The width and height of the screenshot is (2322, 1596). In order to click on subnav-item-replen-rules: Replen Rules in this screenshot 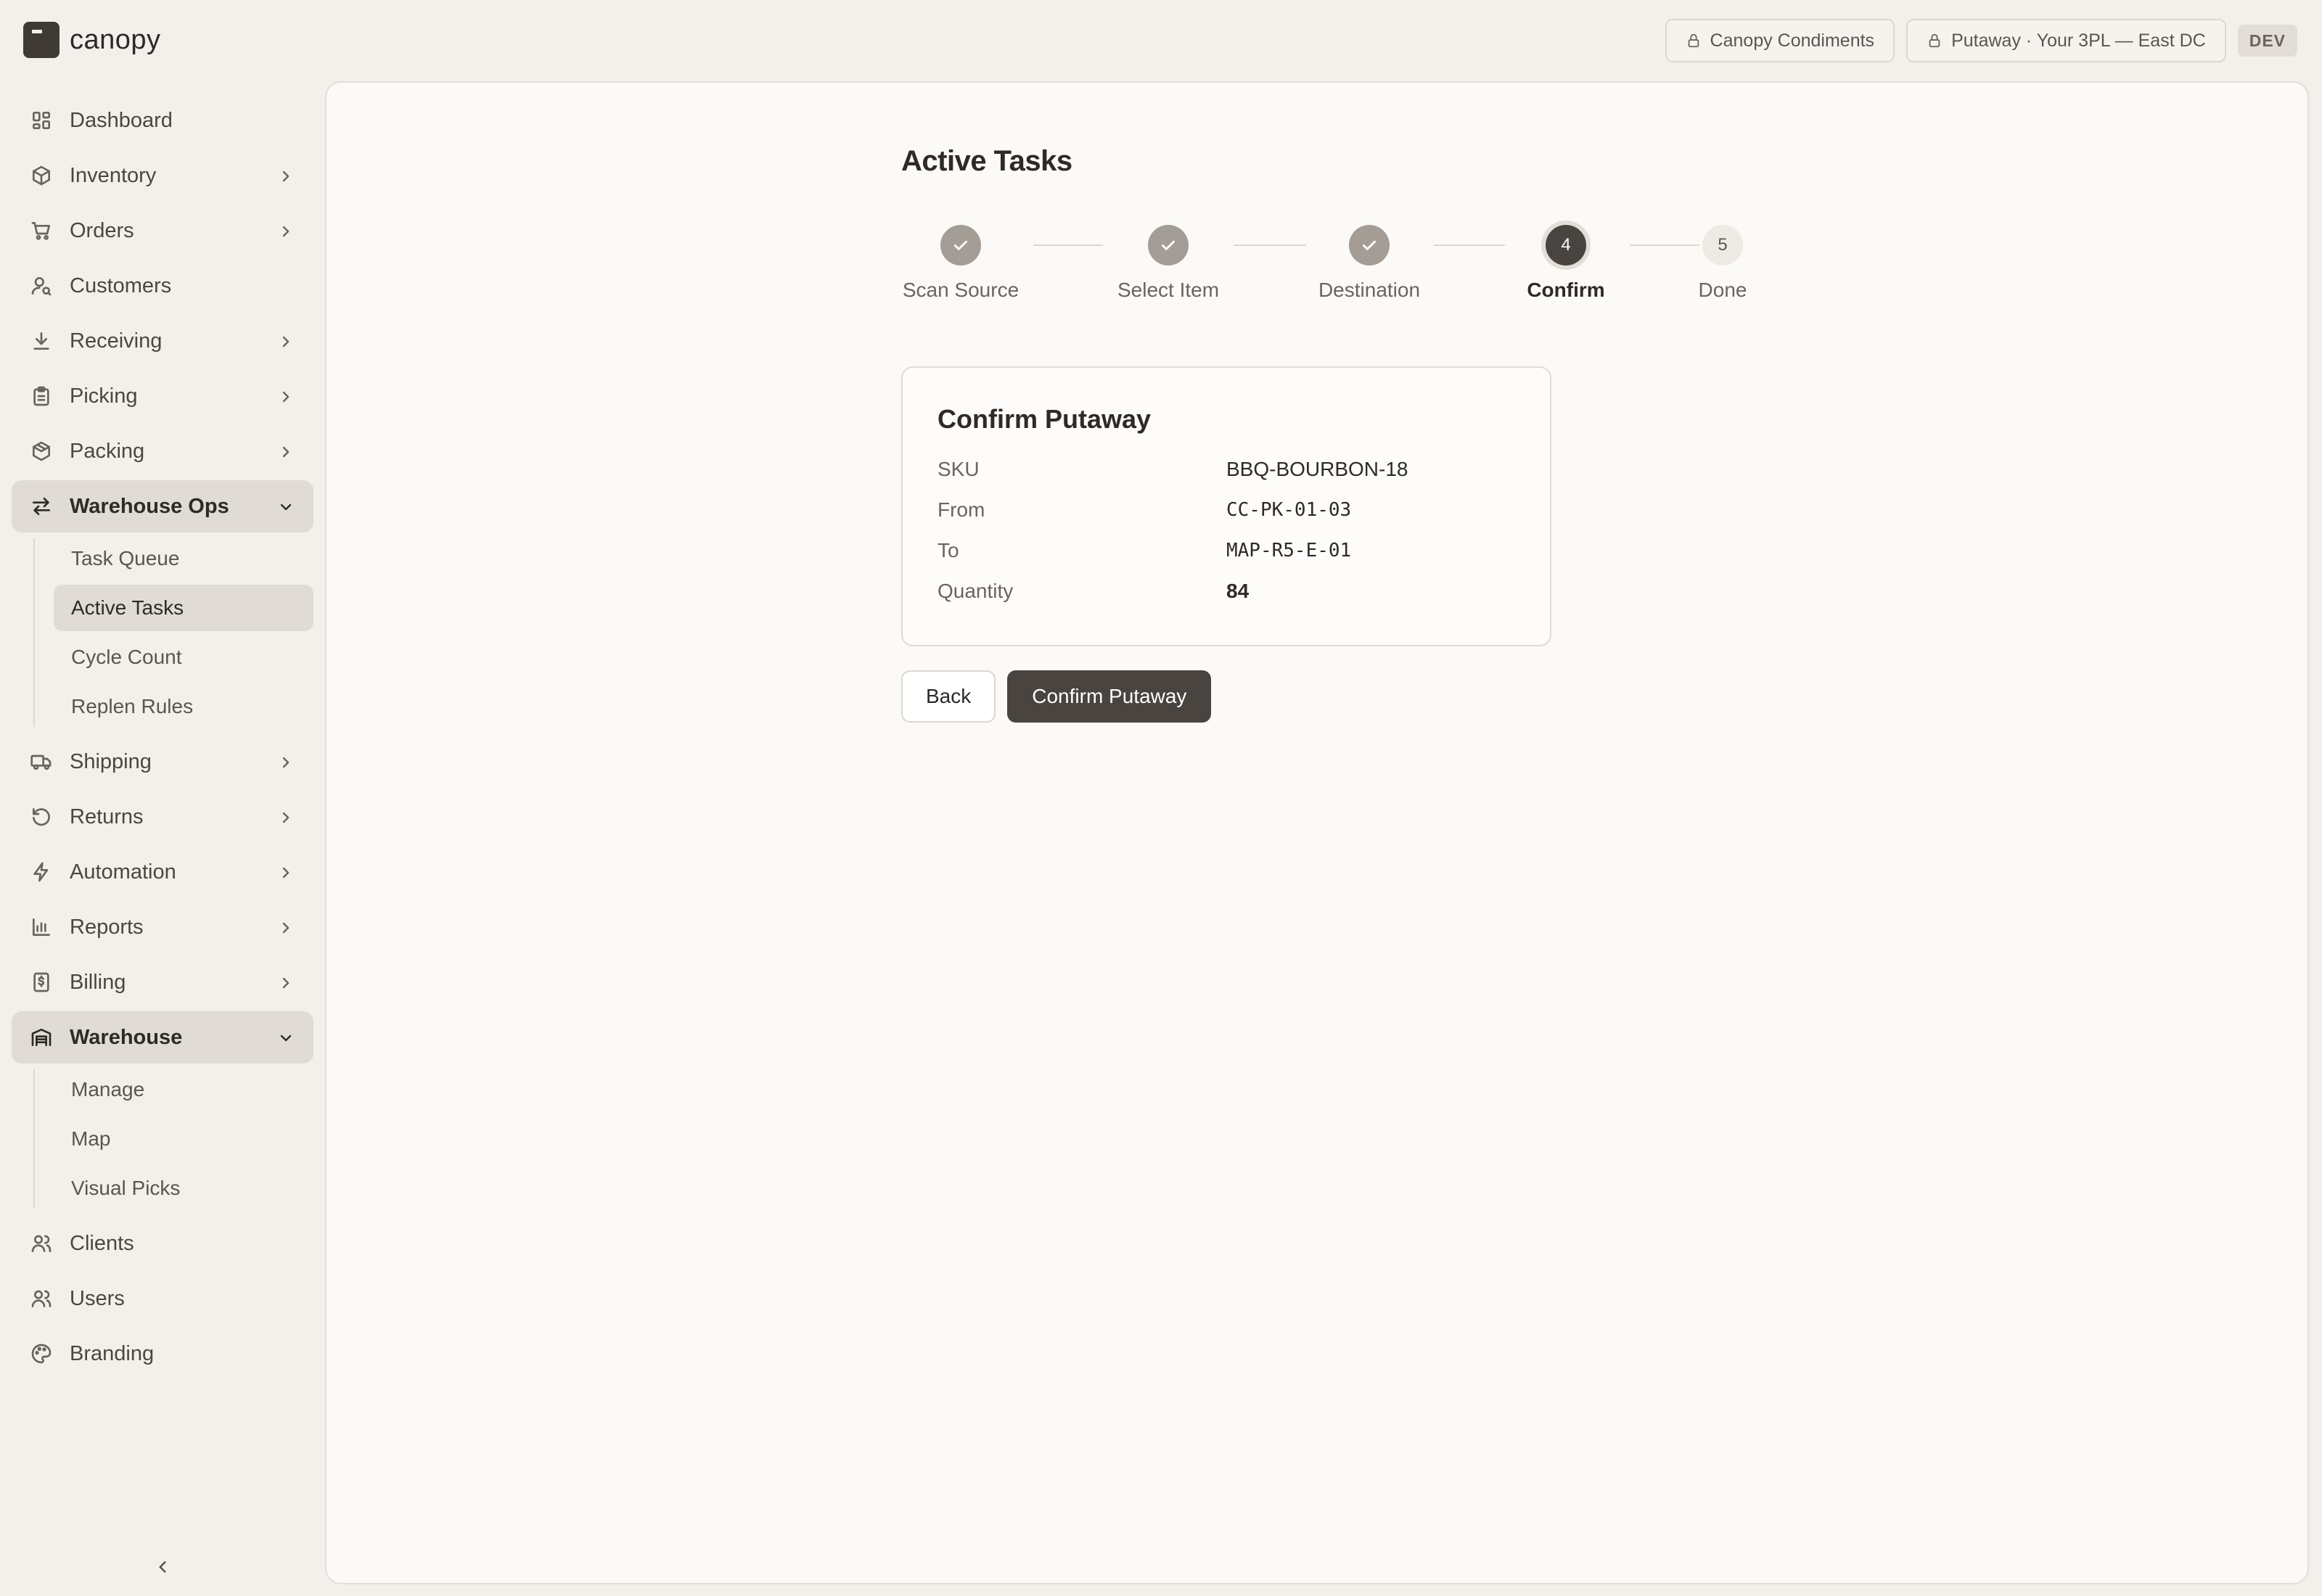, I will do `click(183, 706)`.